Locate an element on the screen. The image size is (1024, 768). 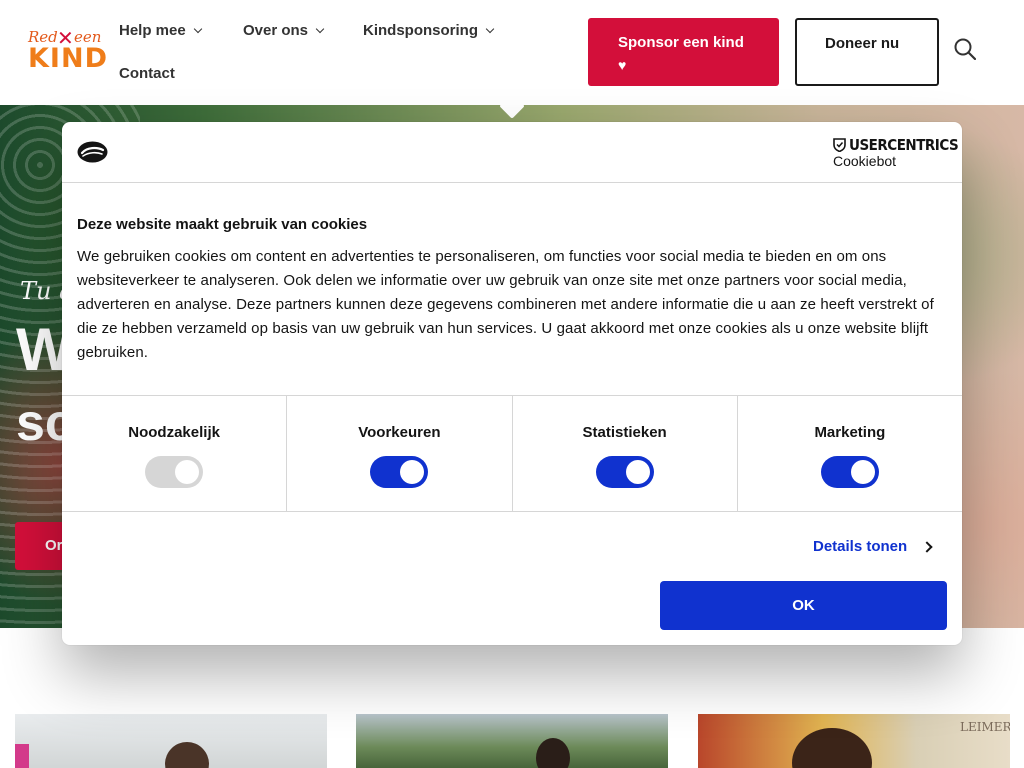
shield-icon is located at coordinates (839, 145).